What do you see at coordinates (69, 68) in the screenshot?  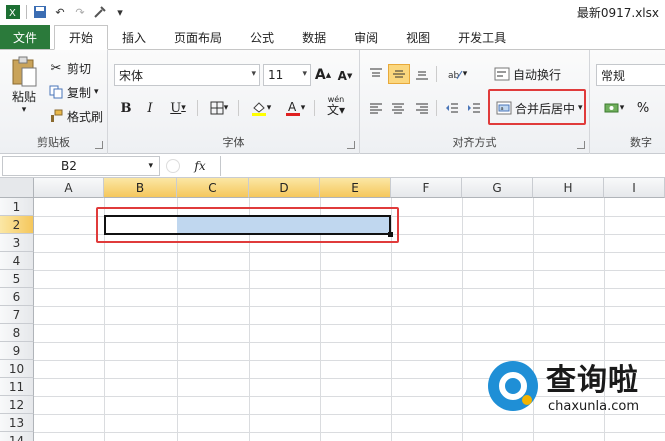 I see `cut-button: ✂ 剪切` at bounding box center [69, 68].